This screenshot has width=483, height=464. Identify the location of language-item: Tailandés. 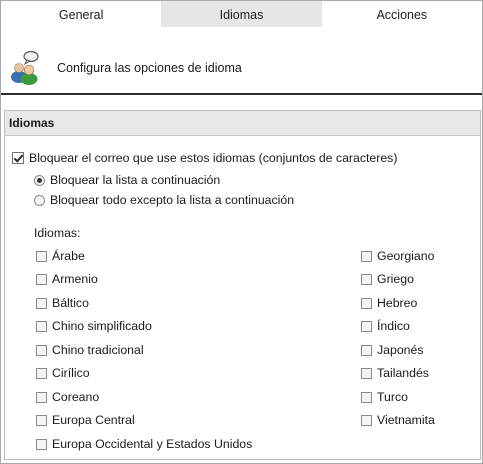
(395, 373).